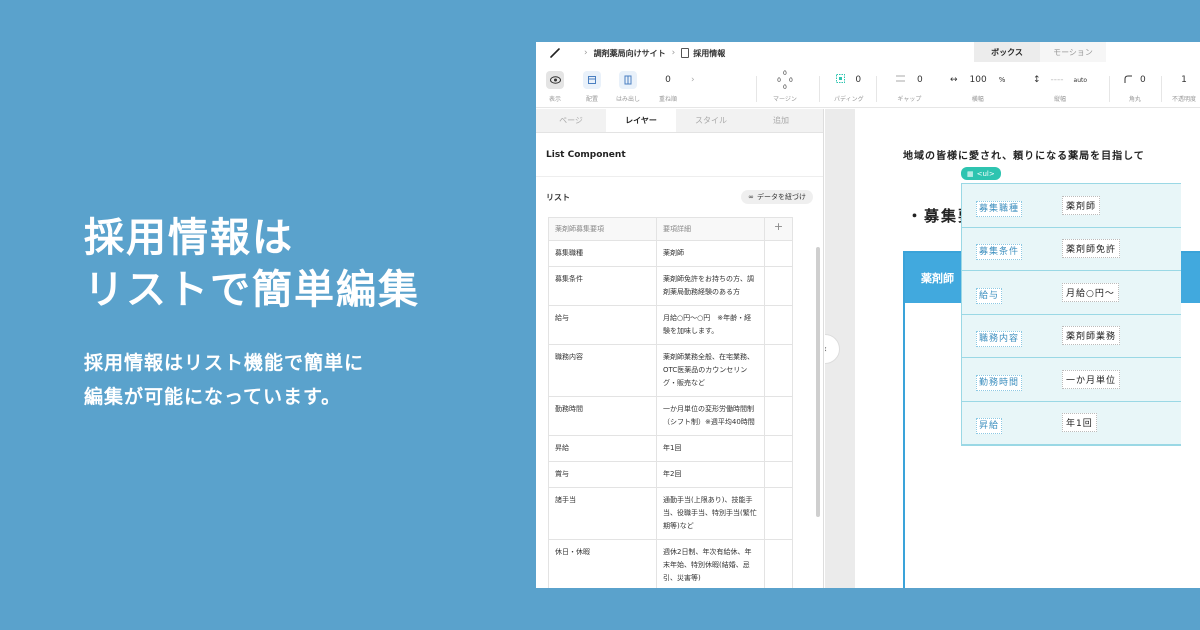 This screenshot has width=1200, height=630. Describe the element at coordinates (555, 53) in the screenshot. I see `pen-icon` at that location.